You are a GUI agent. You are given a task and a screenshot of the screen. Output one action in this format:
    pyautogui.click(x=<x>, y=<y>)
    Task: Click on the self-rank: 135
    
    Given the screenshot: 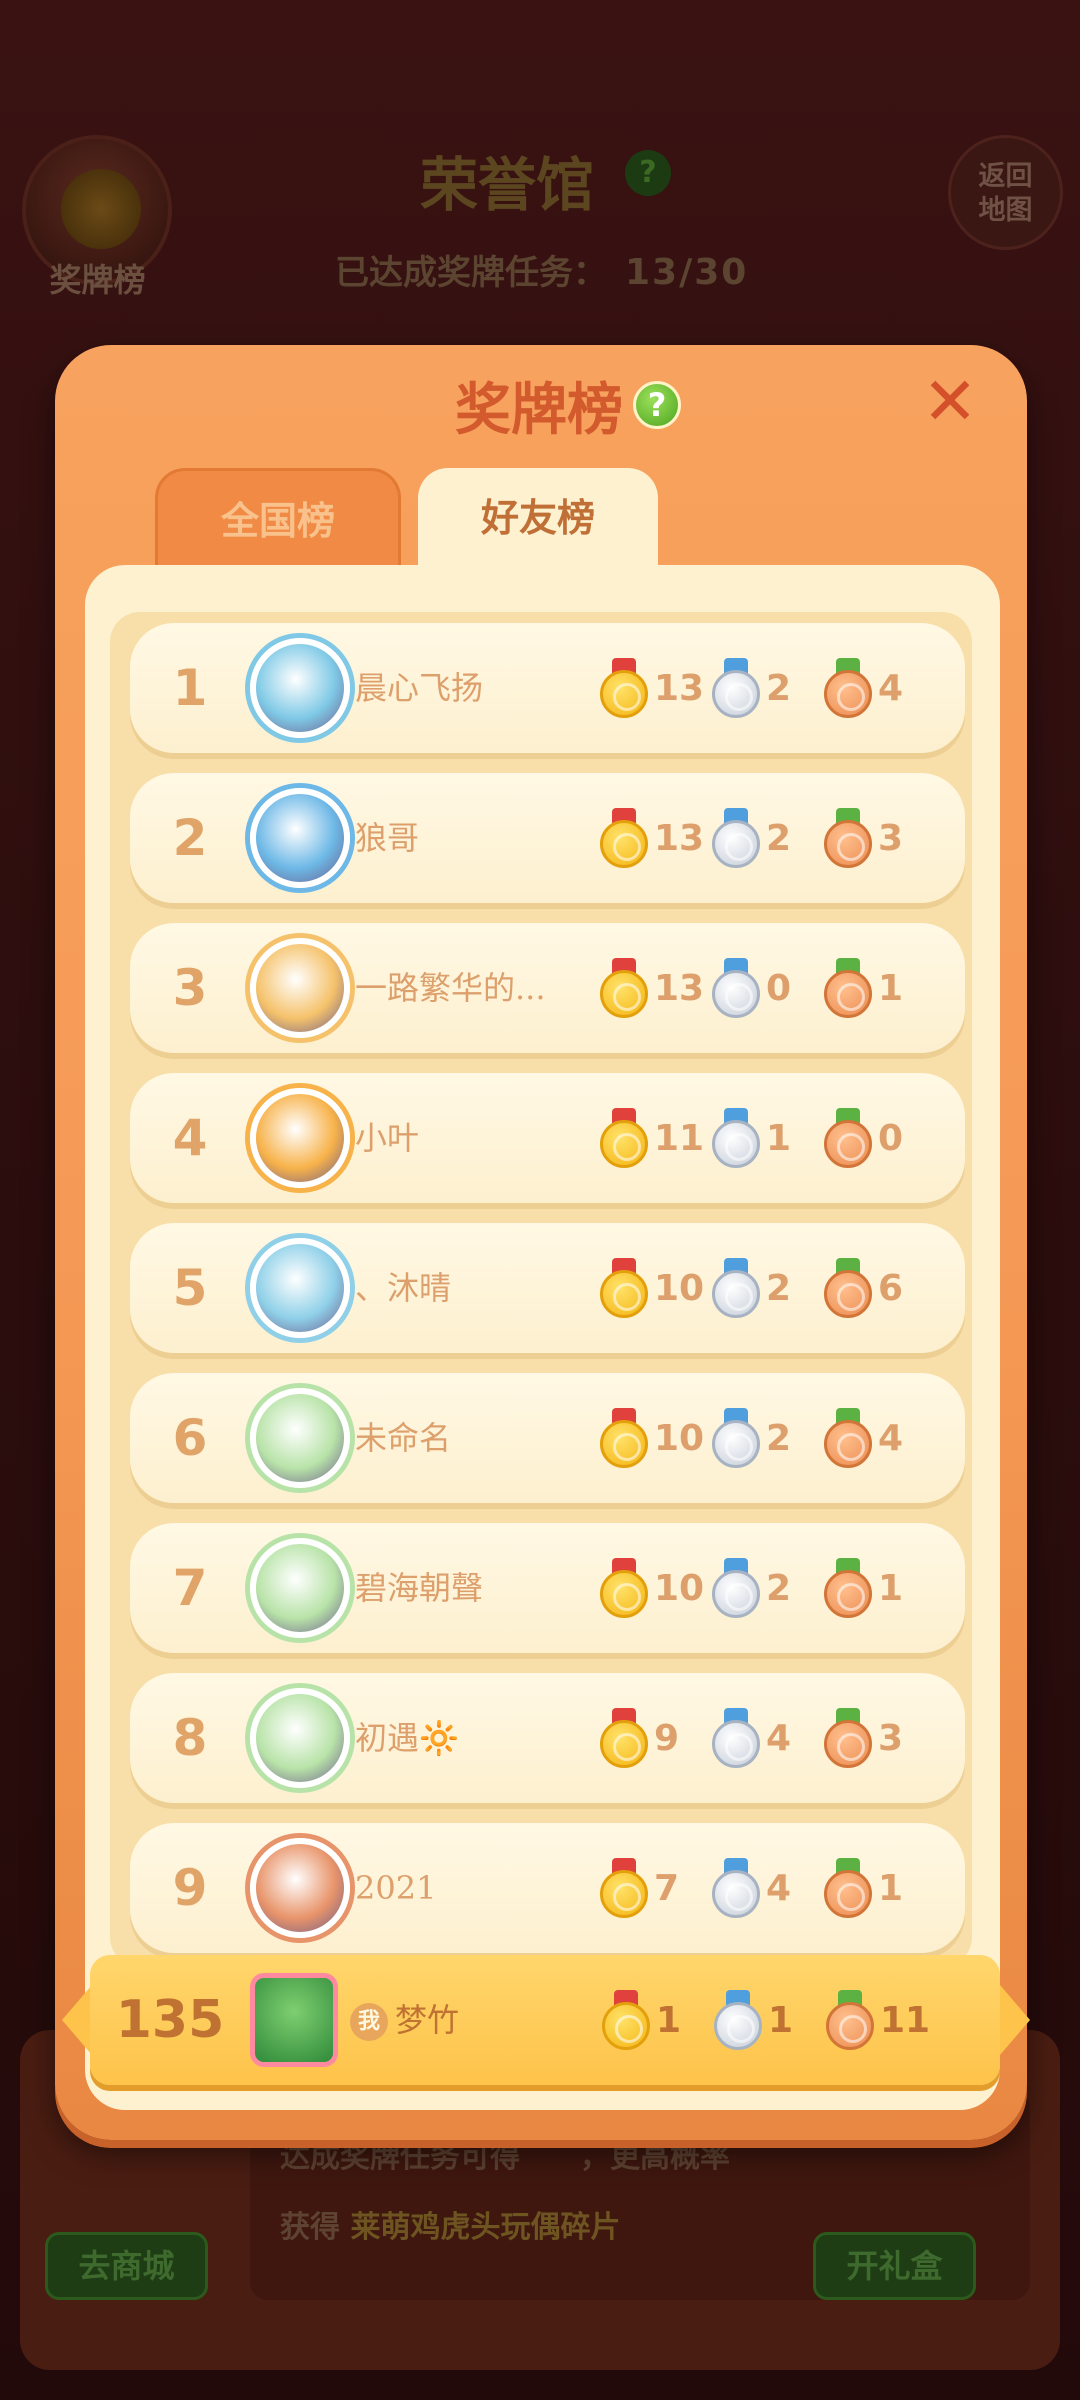 What is the action you would take?
    pyautogui.click(x=170, y=2020)
    